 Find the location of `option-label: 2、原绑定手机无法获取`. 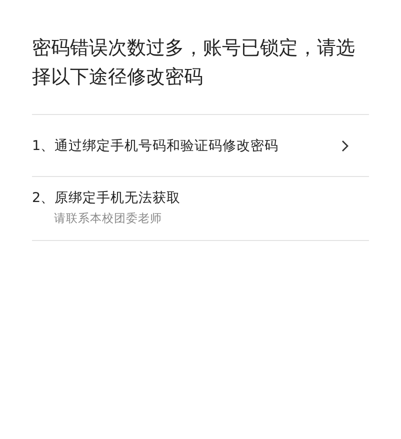

option-label: 2、原绑定手机无法获取 is located at coordinates (106, 198).